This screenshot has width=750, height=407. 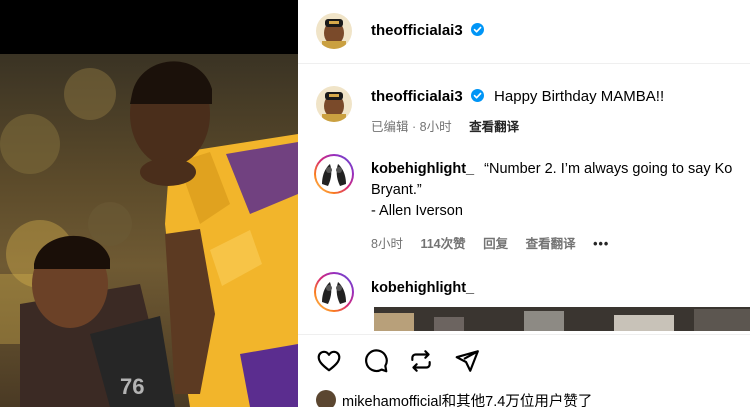 What do you see at coordinates (387, 244) in the screenshot?
I see `comment-time: 8小时` at bounding box center [387, 244].